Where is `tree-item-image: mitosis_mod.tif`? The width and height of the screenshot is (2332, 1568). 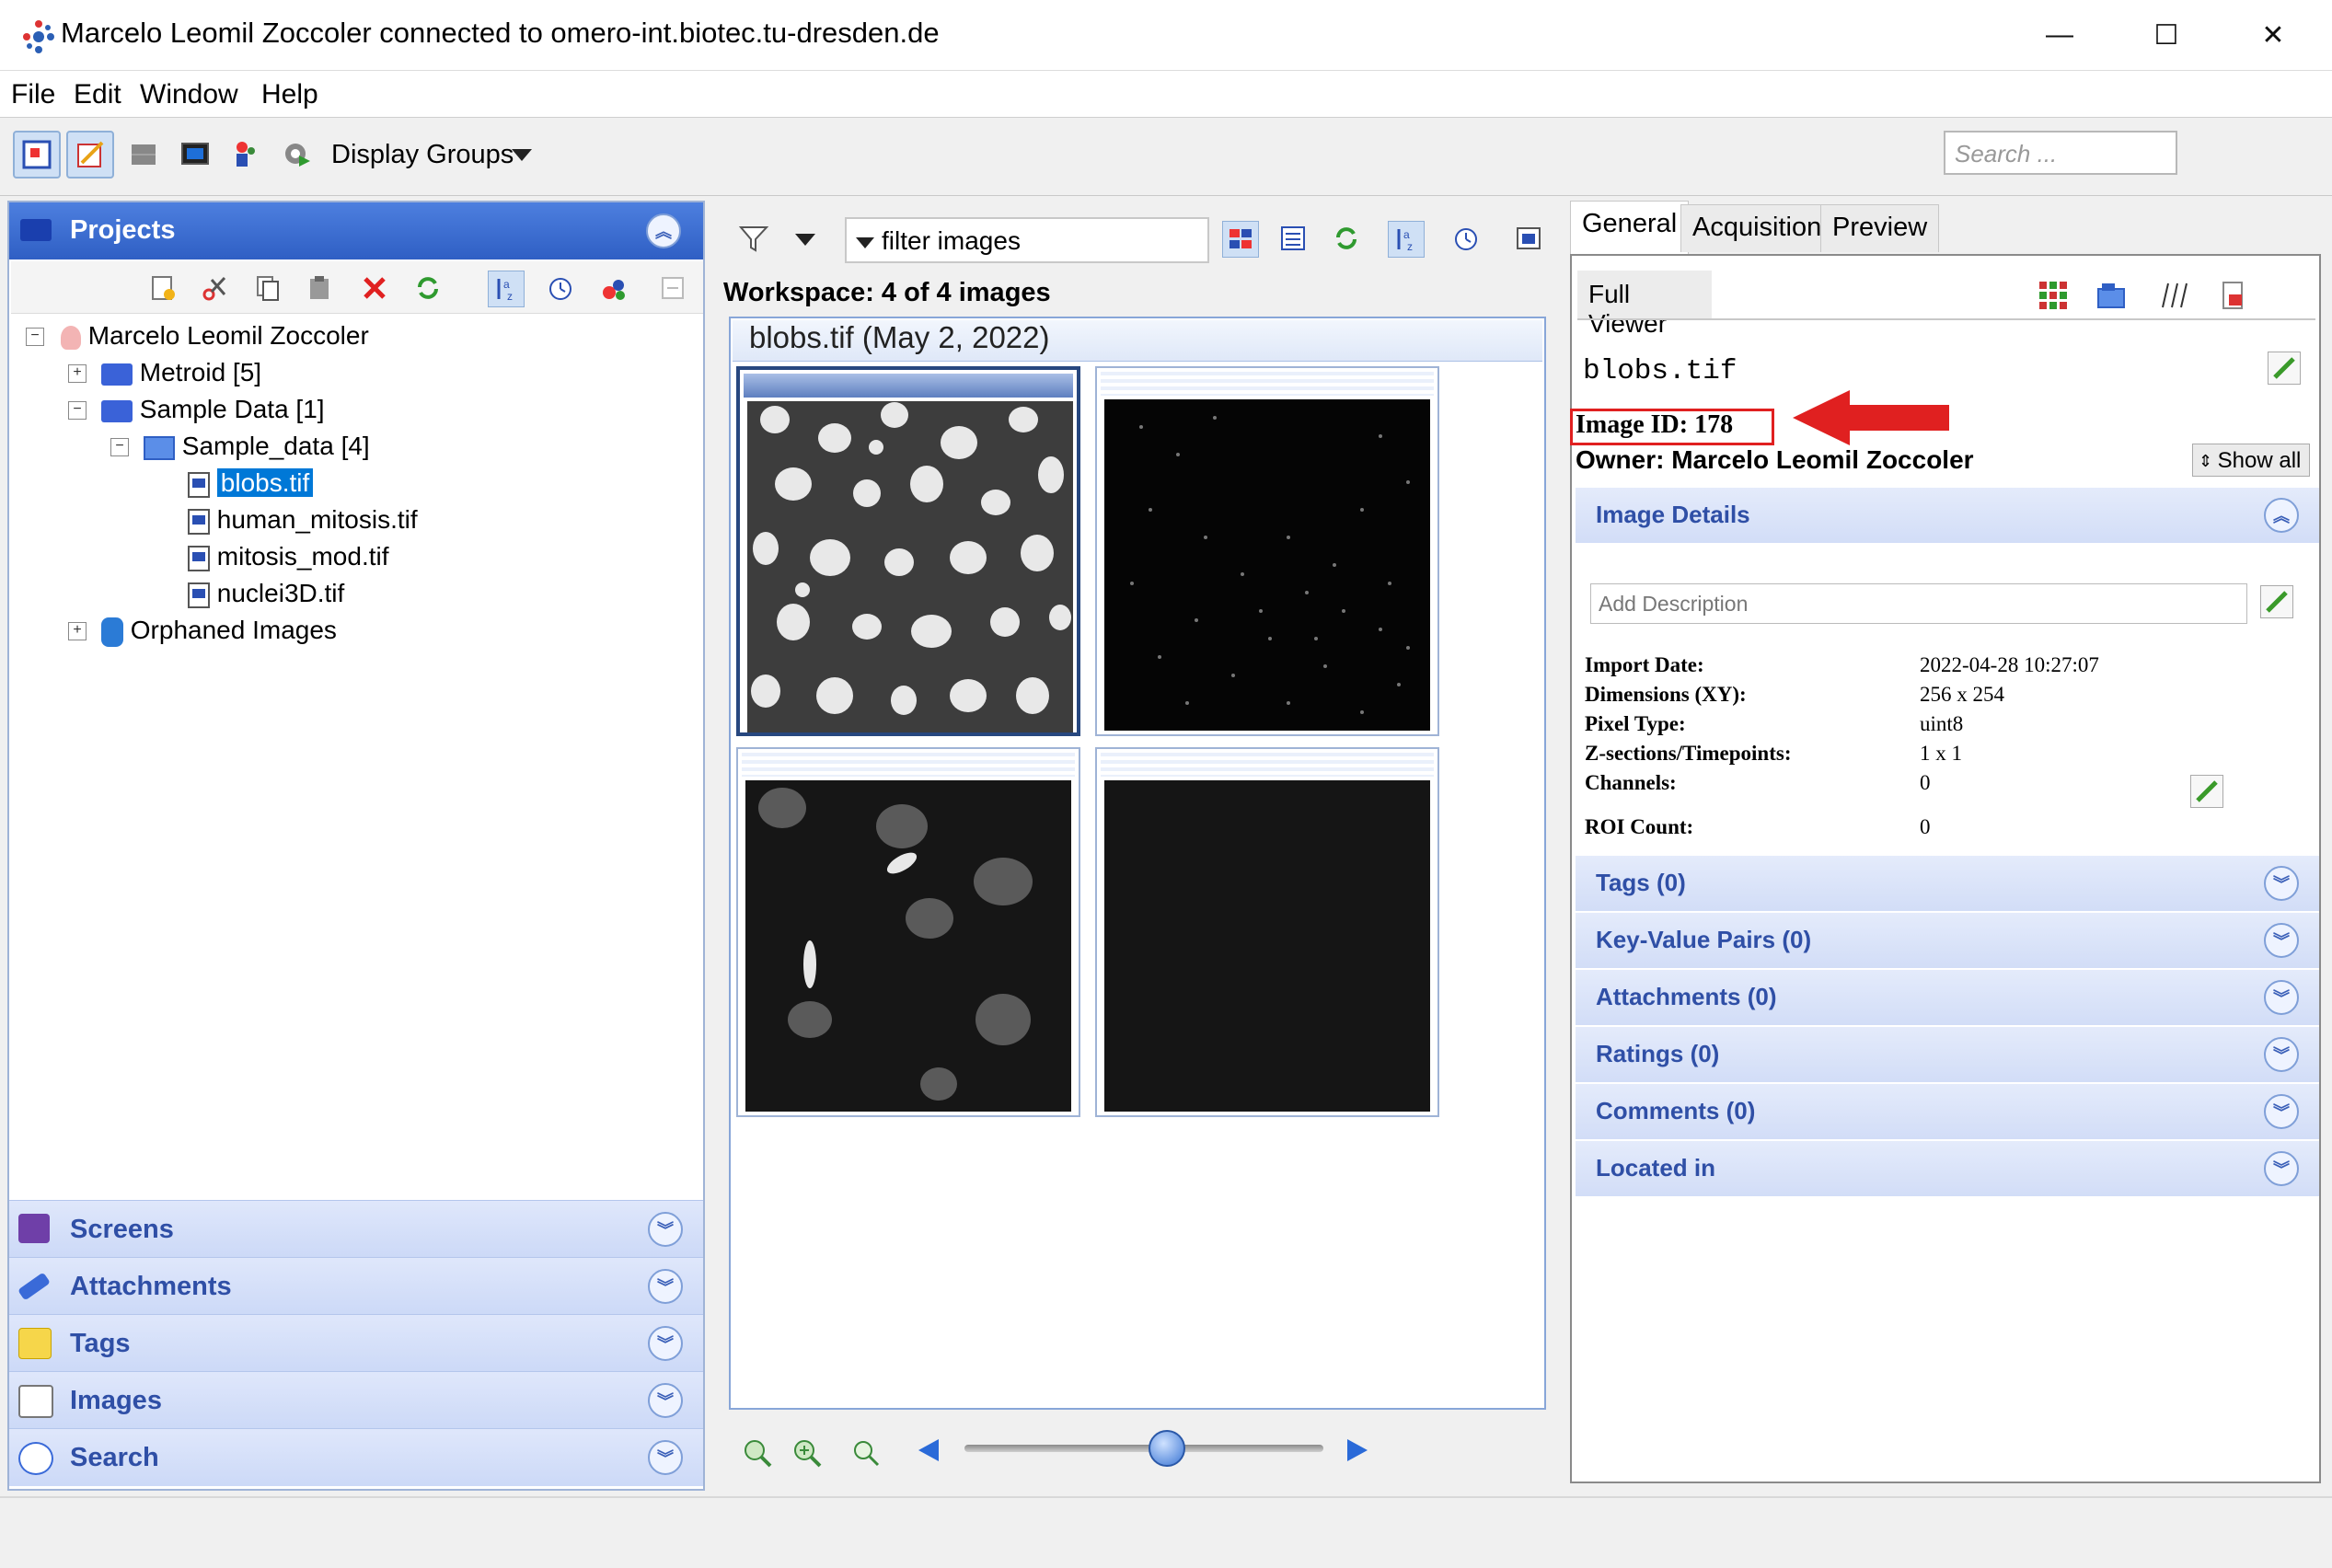
tree-item-image: mitosis_mod.tif is located at coordinates (288, 556).